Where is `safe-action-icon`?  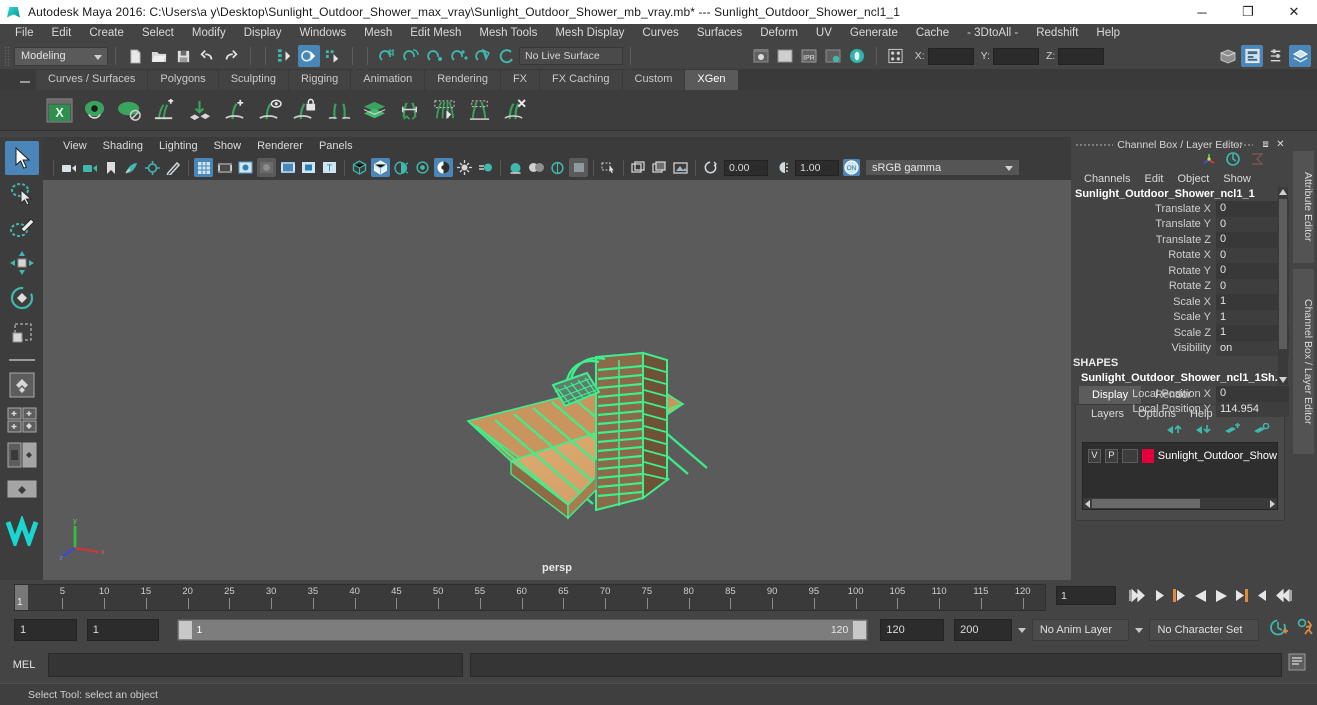 safe-action-icon is located at coordinates (308, 167).